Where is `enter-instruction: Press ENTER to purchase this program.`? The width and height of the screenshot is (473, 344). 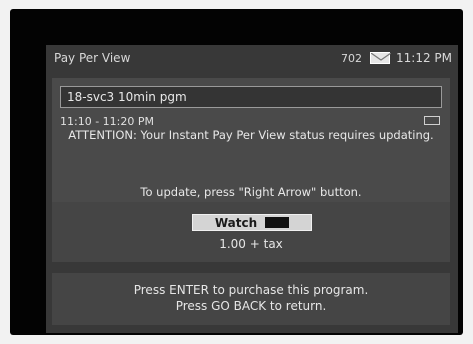 enter-instruction: Press ENTER to purchase this program. is located at coordinates (251, 290).